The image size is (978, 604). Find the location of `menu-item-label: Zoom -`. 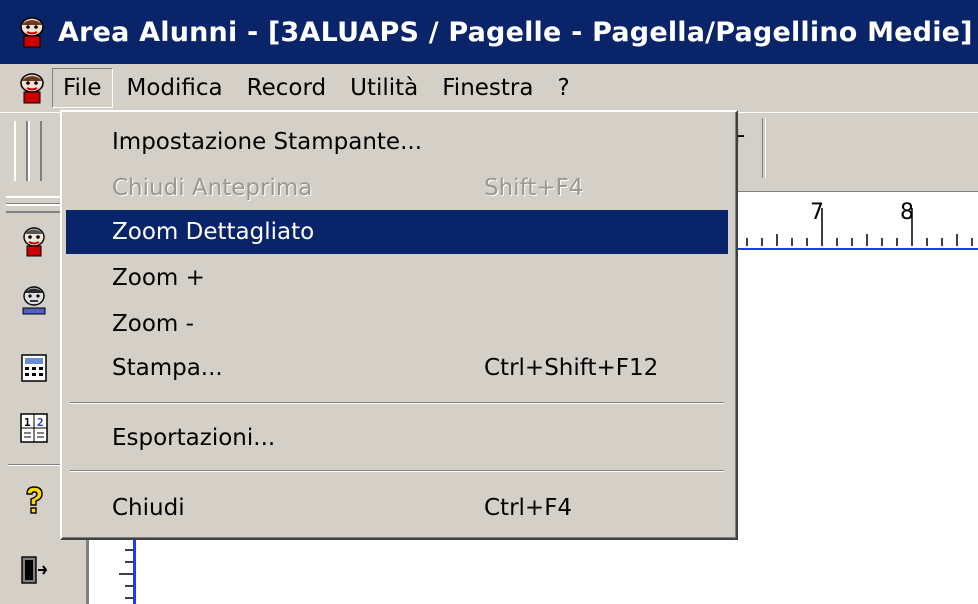

menu-item-label: Zoom - is located at coordinates (153, 324).